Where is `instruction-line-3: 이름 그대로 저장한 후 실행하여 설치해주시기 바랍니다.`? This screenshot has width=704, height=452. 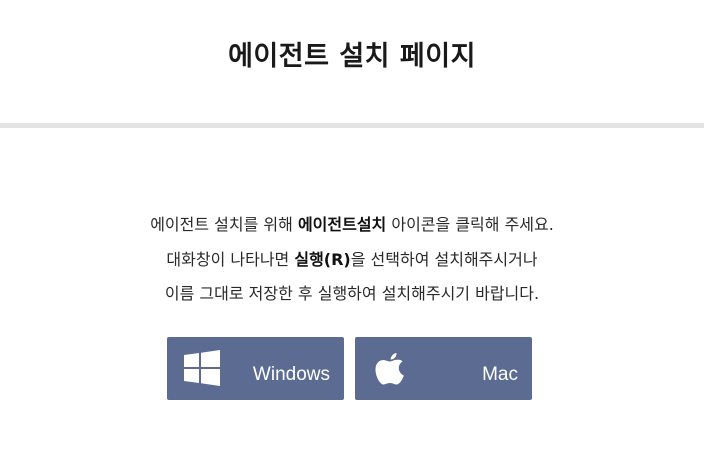 instruction-line-3: 이름 그대로 저장한 후 실행하여 설치해주시기 바랍니다. is located at coordinates (352, 293).